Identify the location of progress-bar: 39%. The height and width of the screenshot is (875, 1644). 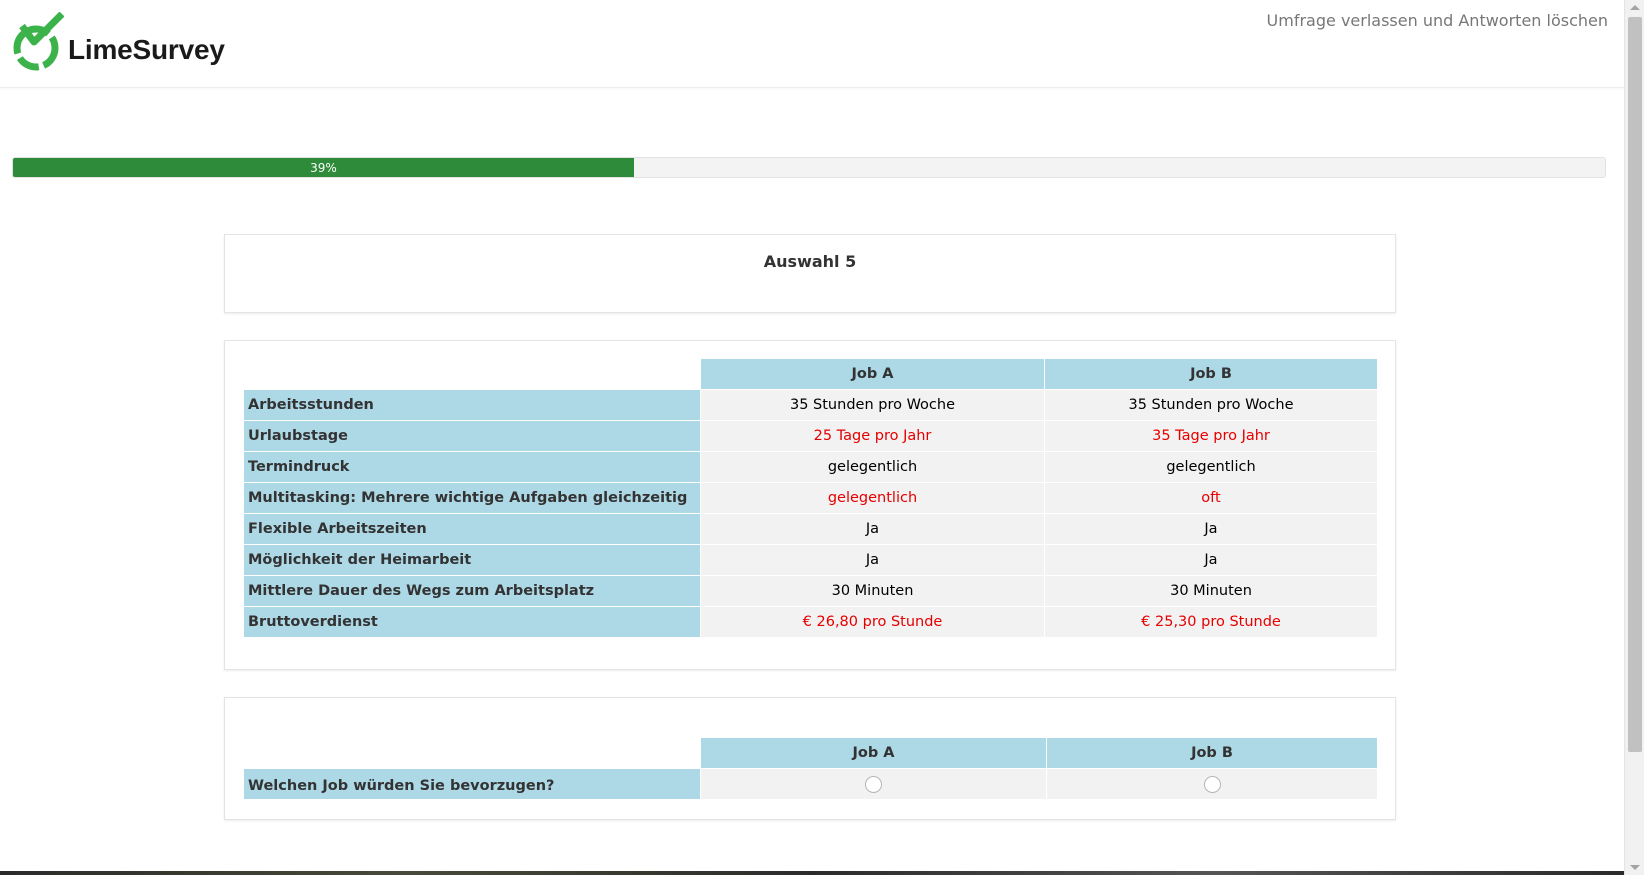
(809, 167).